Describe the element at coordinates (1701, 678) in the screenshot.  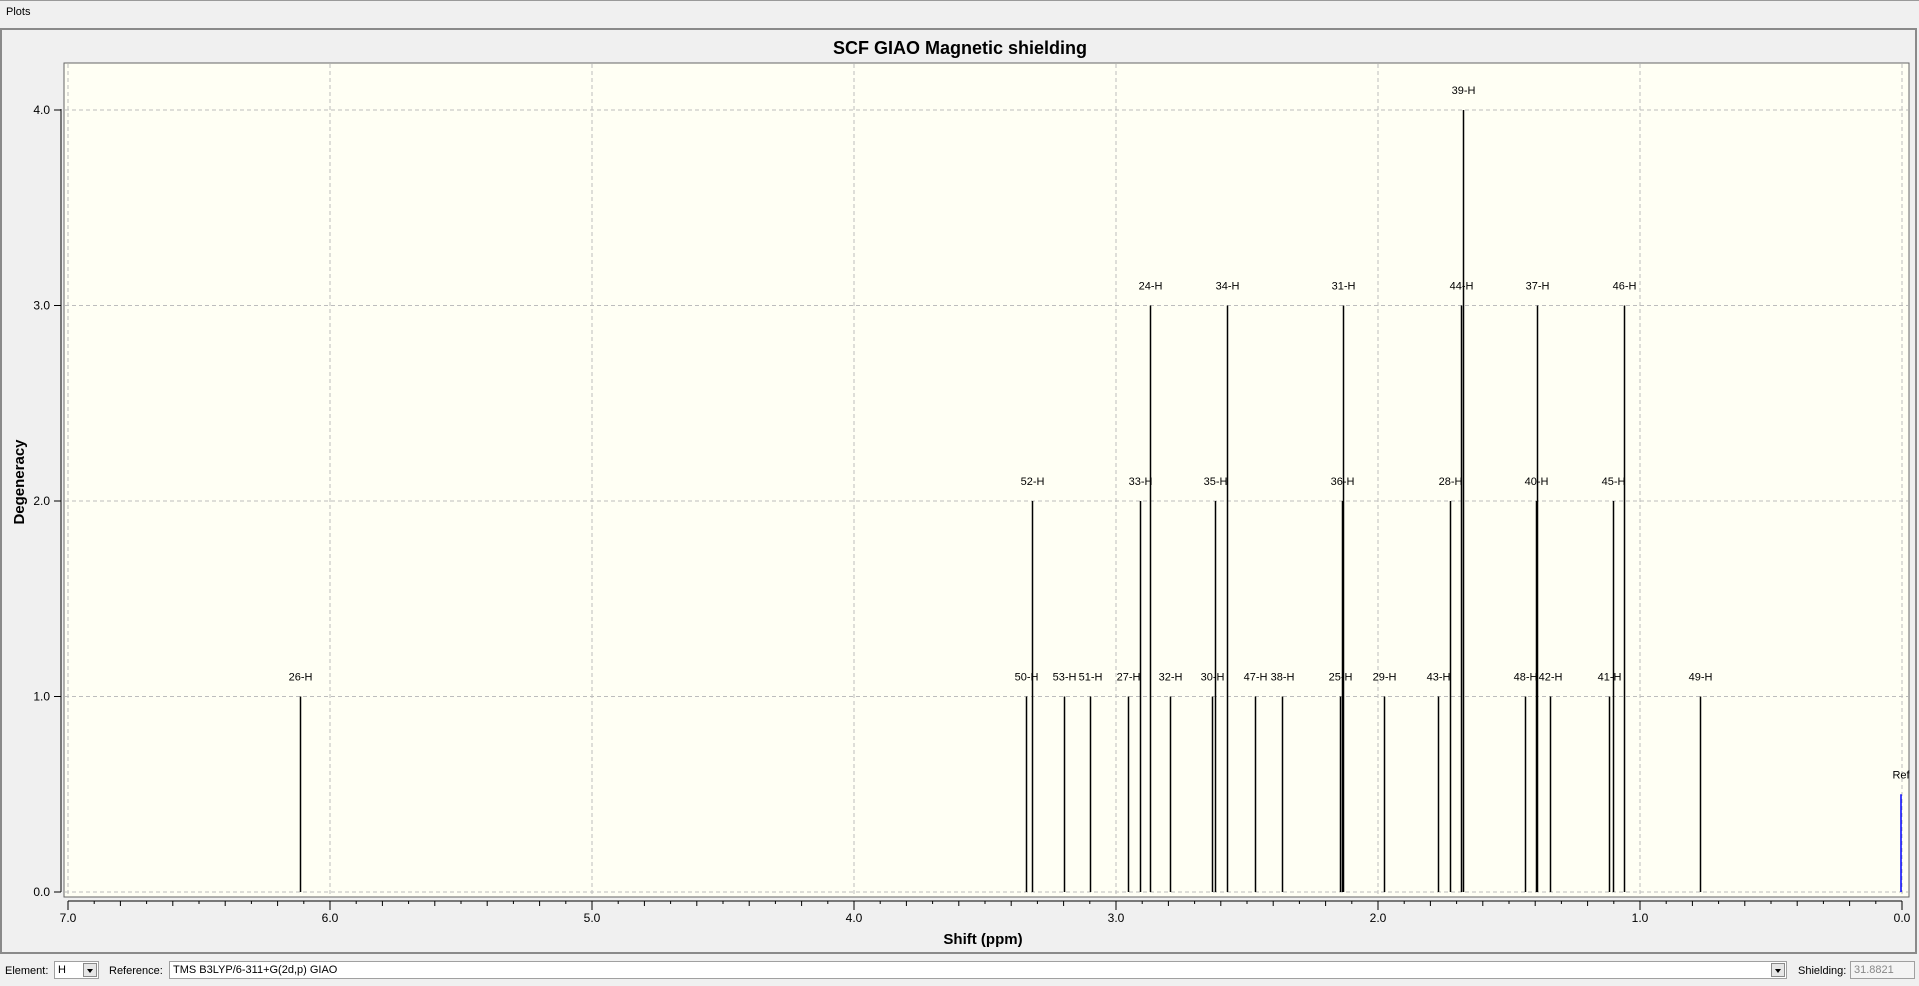
I see `peak-label: 49-H` at that location.